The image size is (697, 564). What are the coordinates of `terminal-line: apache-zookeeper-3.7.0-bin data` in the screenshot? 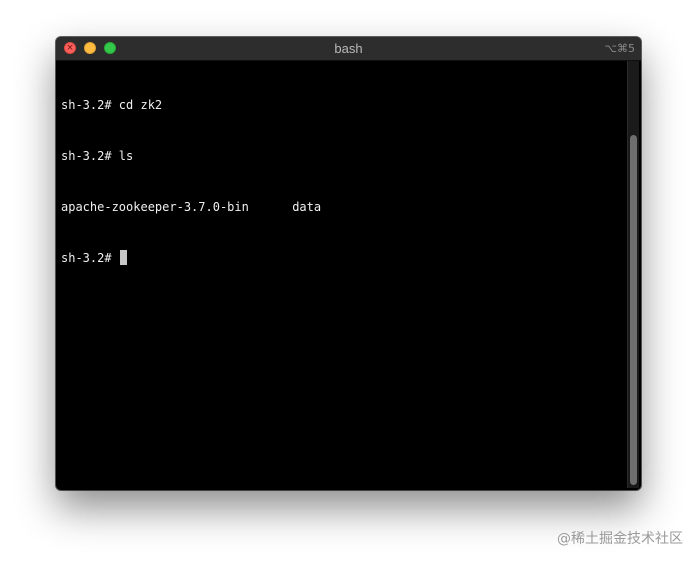 It's located at (191, 207).